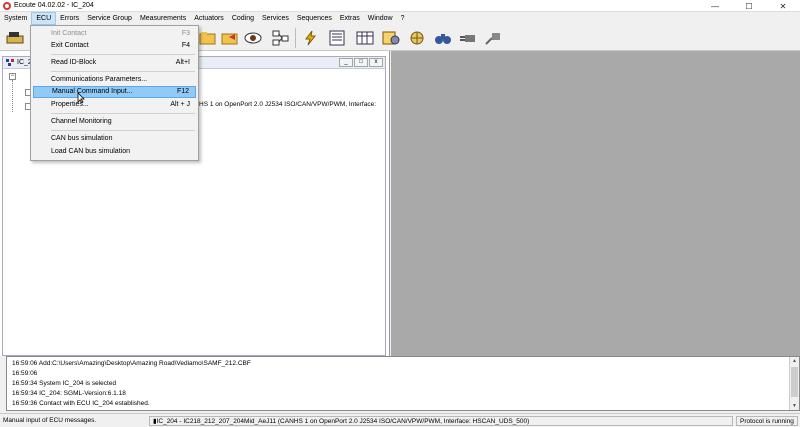 Image resolution: width=800 pixels, height=427 pixels. I want to click on window-controls: — ☐ ✕, so click(749, 6).